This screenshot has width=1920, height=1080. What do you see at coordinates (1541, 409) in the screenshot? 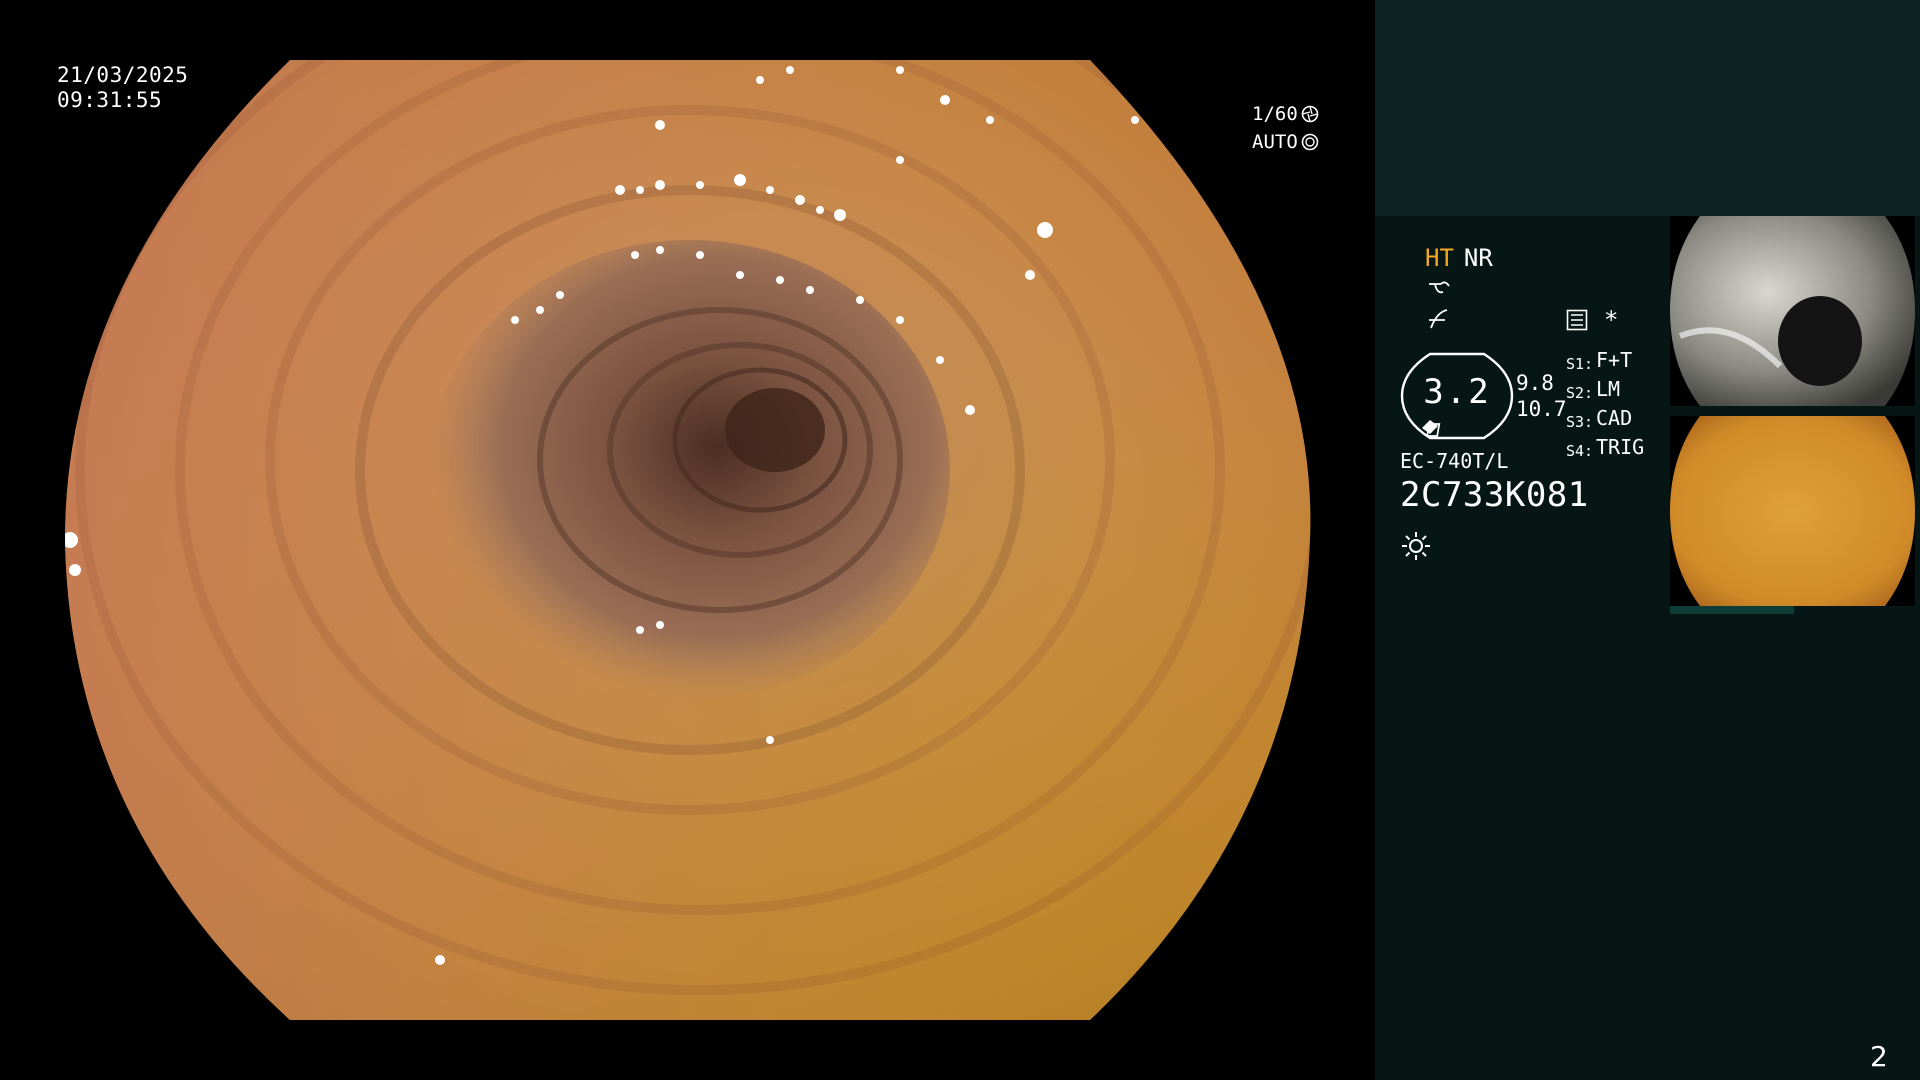
I see `side-value-bottom: 10.7` at bounding box center [1541, 409].